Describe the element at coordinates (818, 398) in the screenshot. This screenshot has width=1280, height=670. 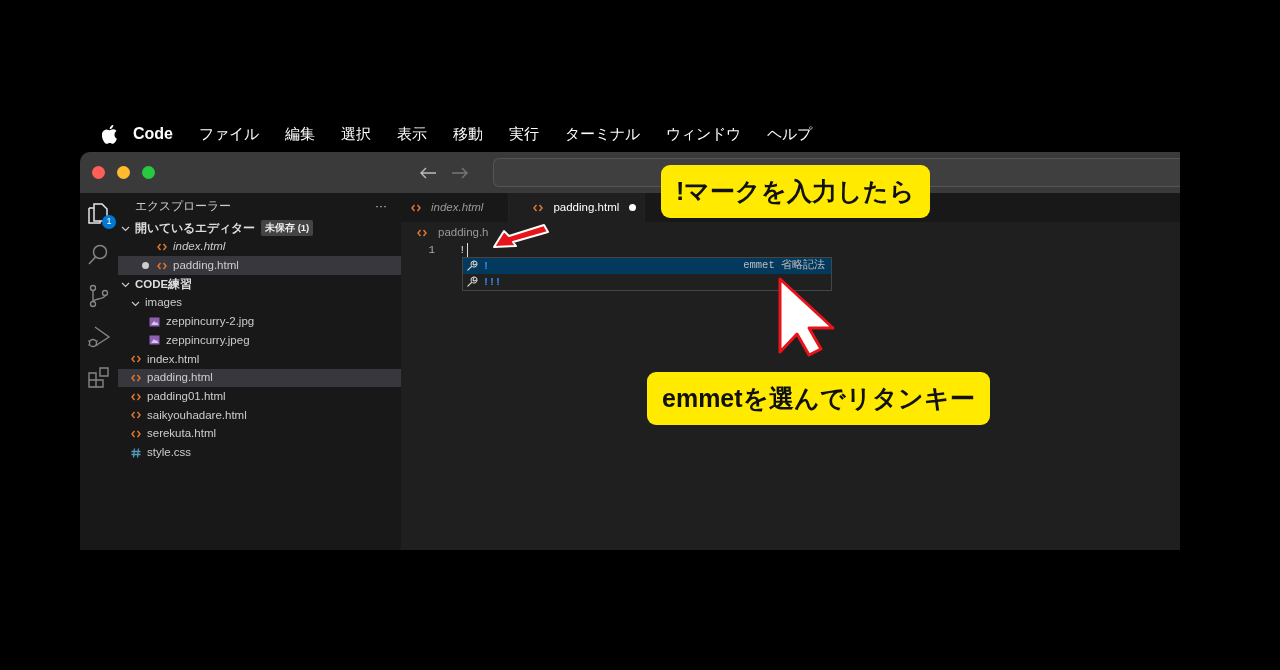
I see `callout-tooltip: emmetを選んでリタンキー` at that location.